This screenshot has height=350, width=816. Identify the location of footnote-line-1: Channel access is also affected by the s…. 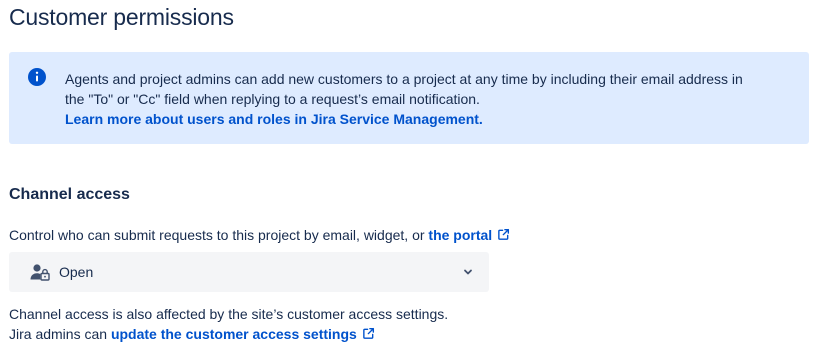
(229, 314).